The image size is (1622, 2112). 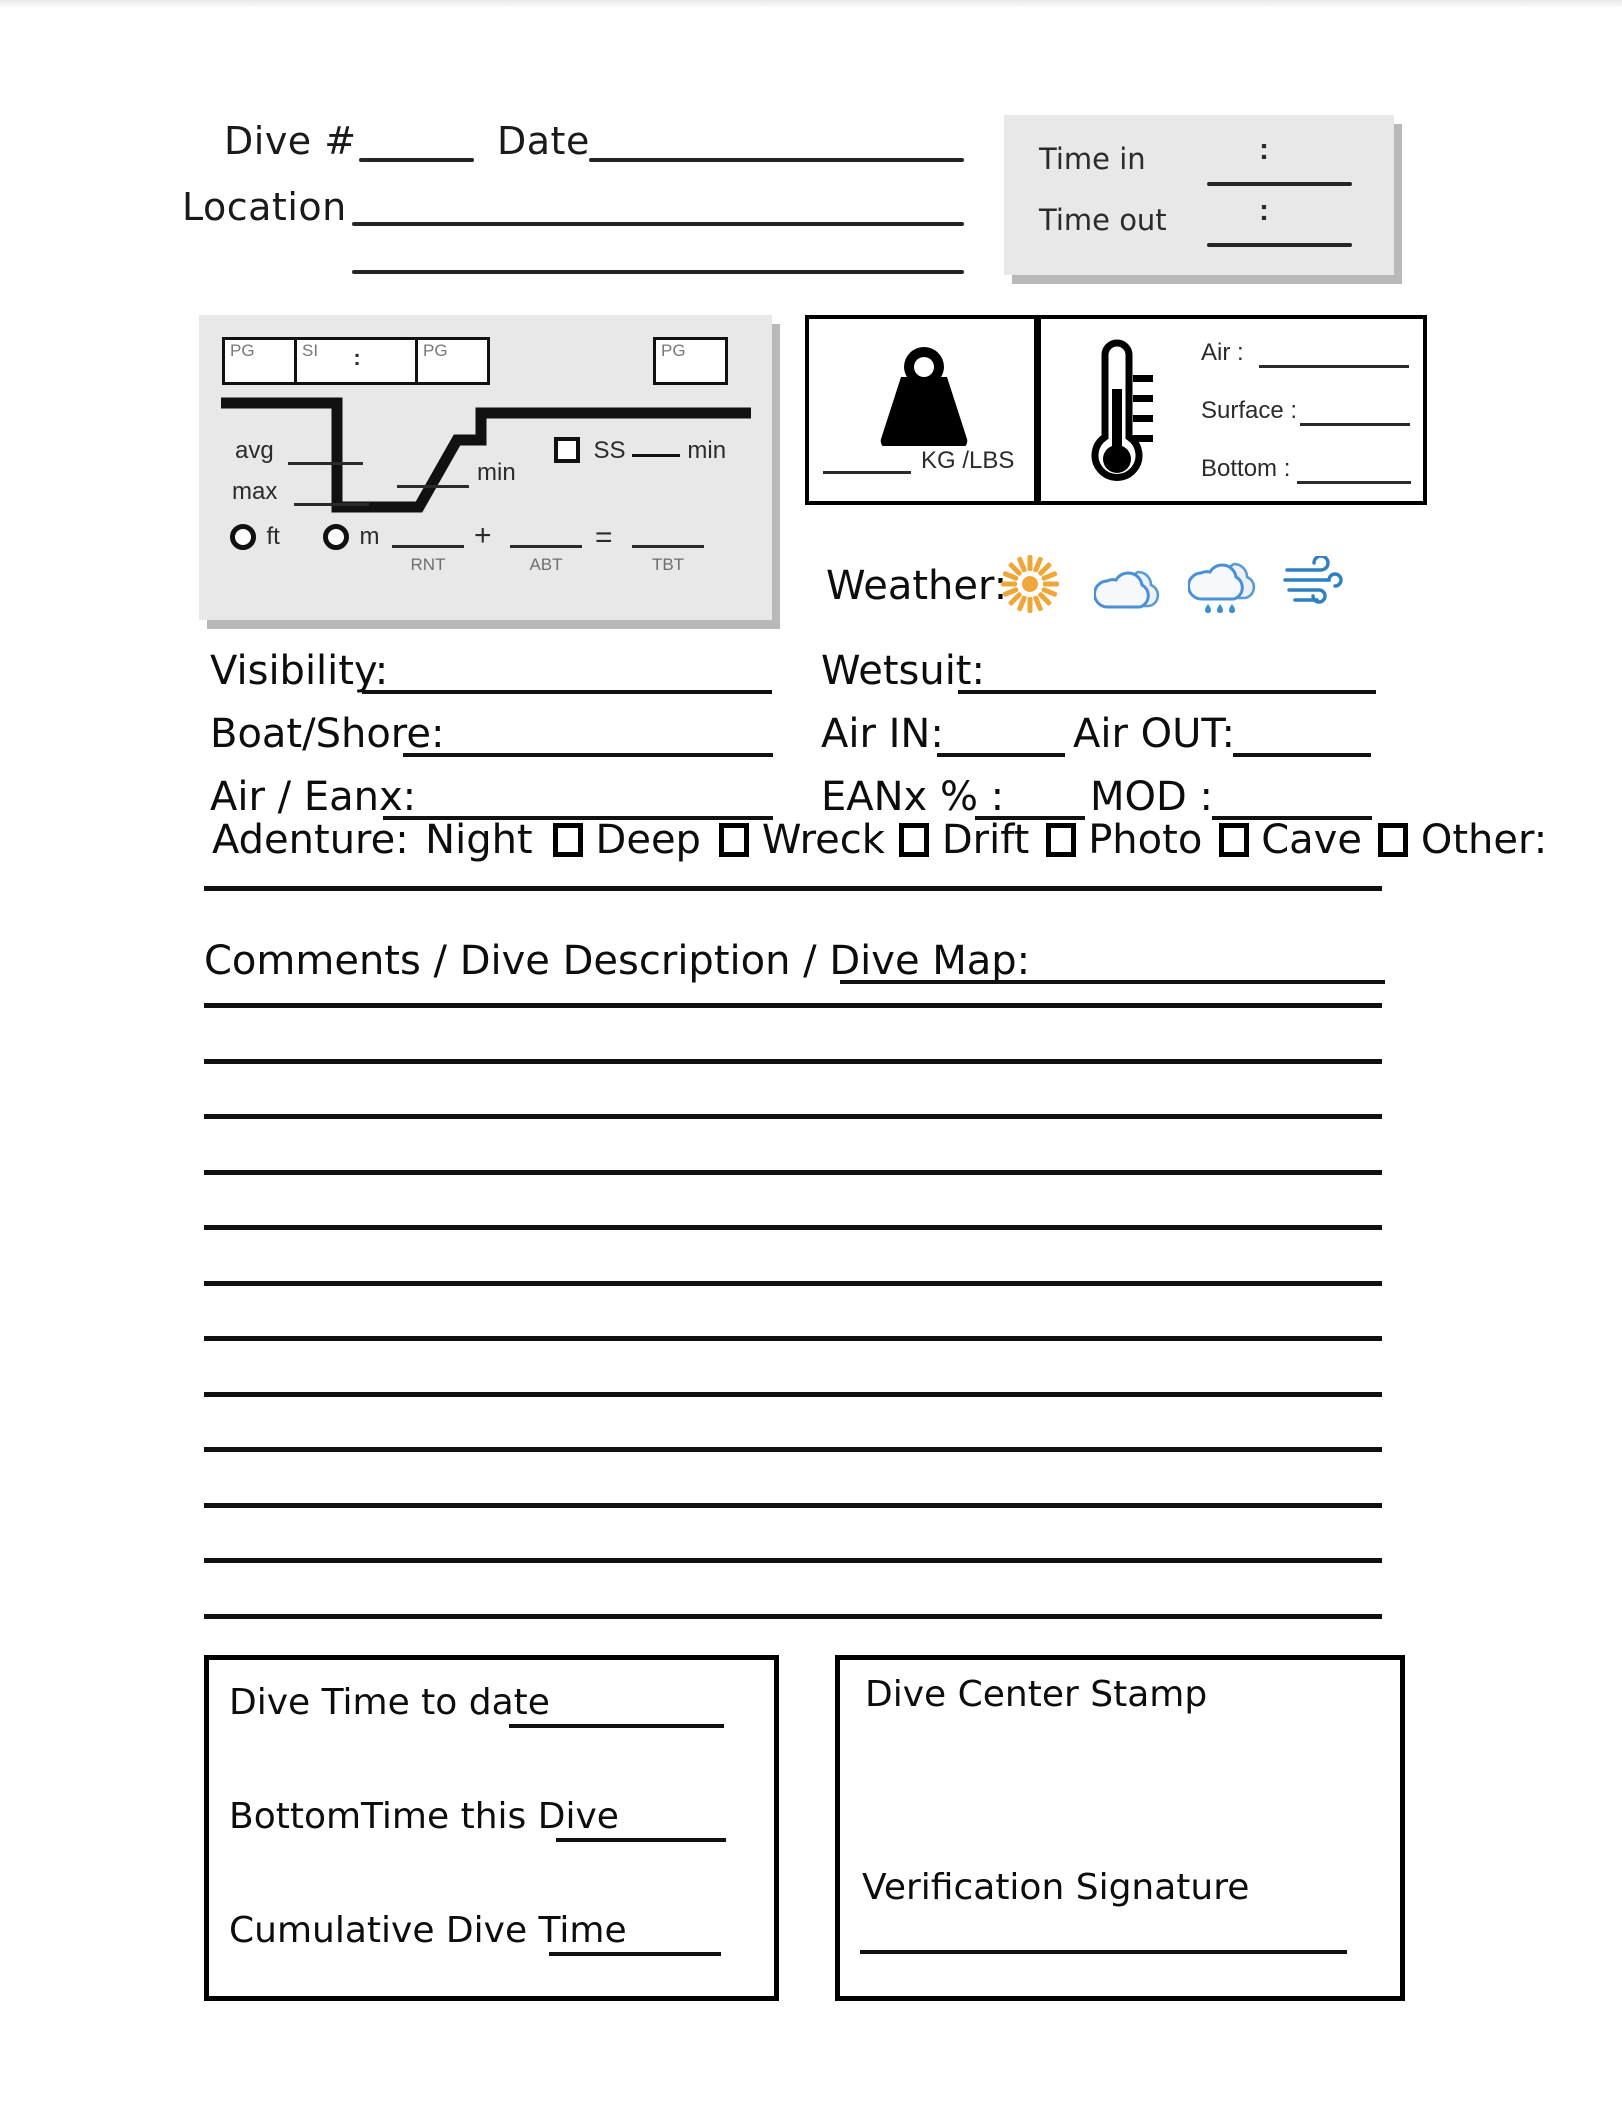 What do you see at coordinates (588, 755) in the screenshot?
I see `boat-shore-field` at bounding box center [588, 755].